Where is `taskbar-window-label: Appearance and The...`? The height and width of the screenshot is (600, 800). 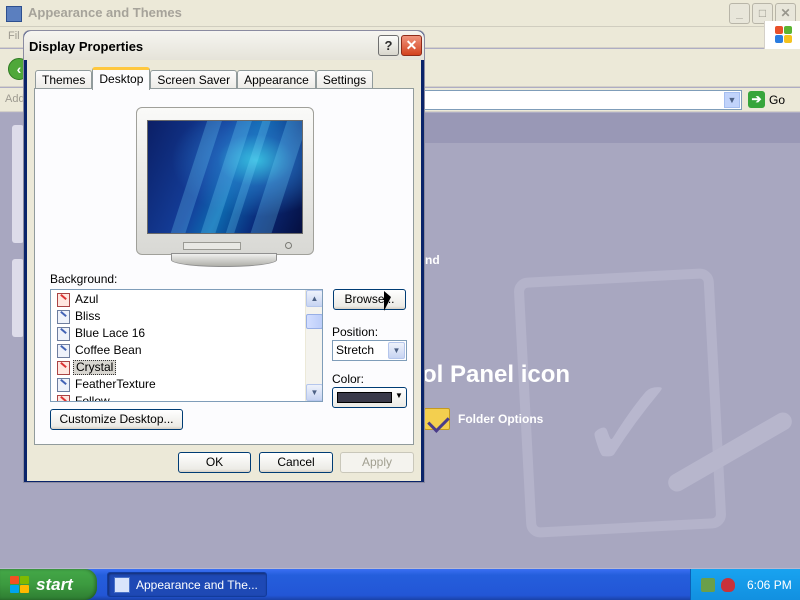
taskbar-window-label: Appearance and The... is located at coordinates (197, 584).